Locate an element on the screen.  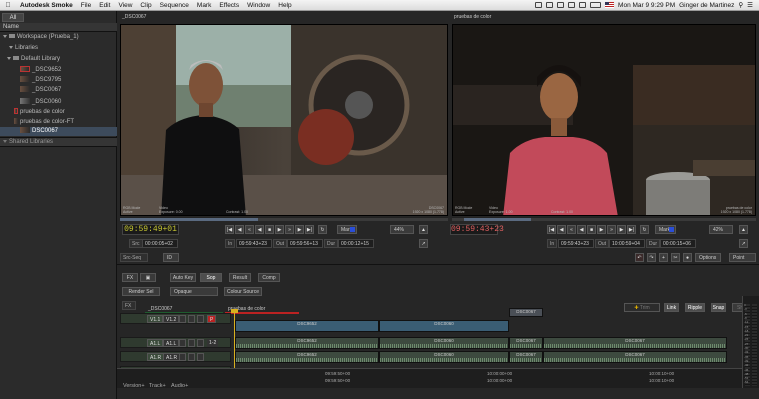
dropbox-icon is located at coordinates (539, 5).